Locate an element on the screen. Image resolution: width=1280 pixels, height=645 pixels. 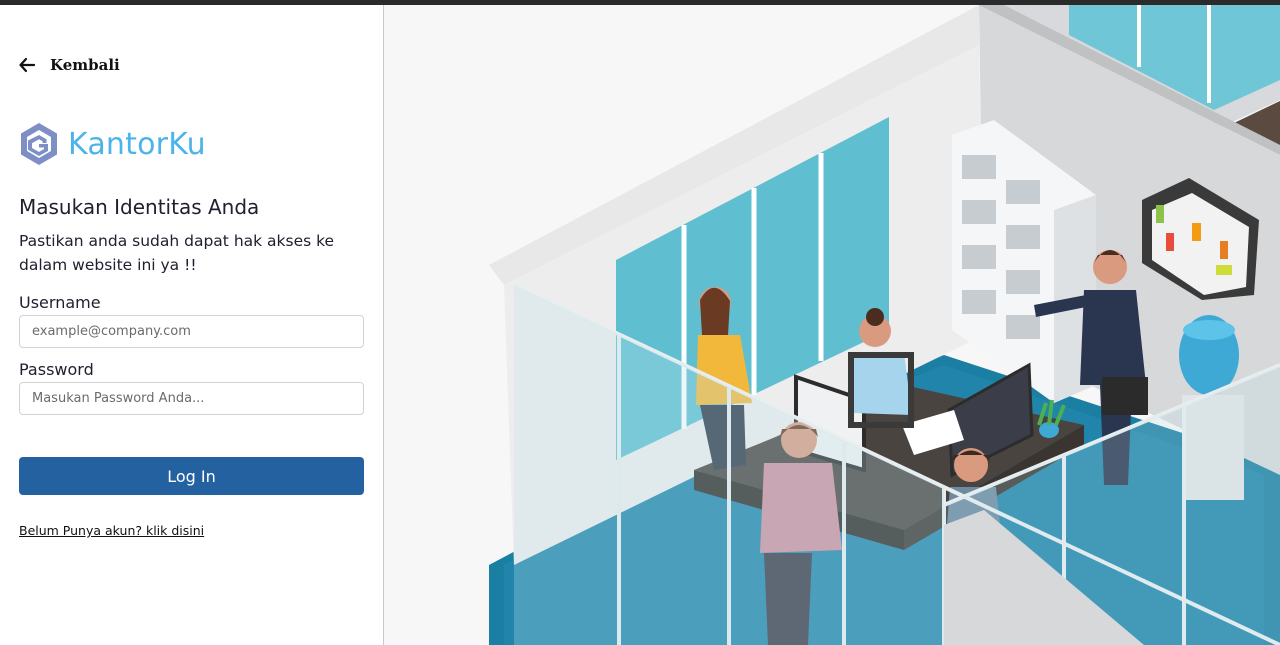
brand-name: KantorKu is located at coordinates (137, 144).